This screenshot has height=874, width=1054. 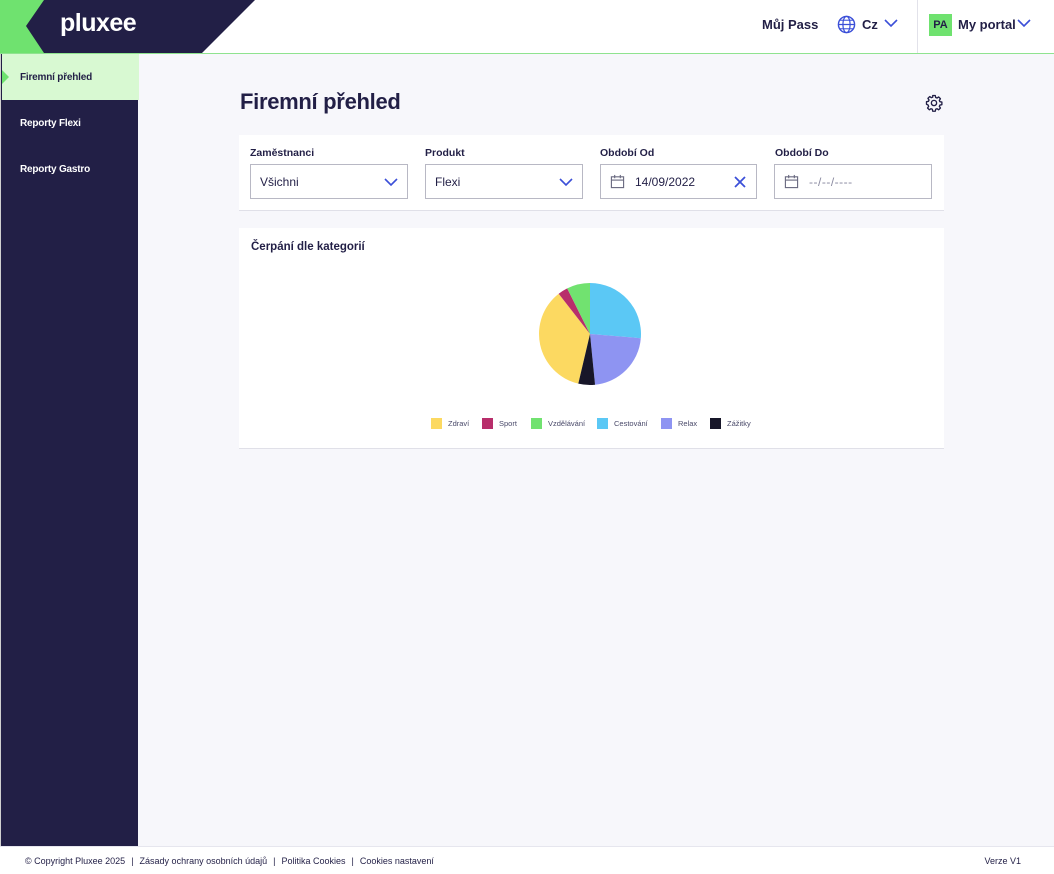 What do you see at coordinates (631, 423) in the screenshot?
I see `legend-label: Cestování` at bounding box center [631, 423].